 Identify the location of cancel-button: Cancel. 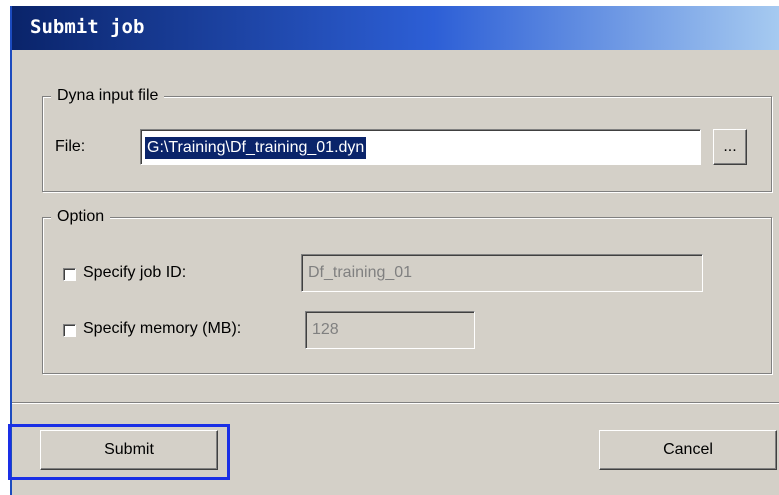
(688, 450).